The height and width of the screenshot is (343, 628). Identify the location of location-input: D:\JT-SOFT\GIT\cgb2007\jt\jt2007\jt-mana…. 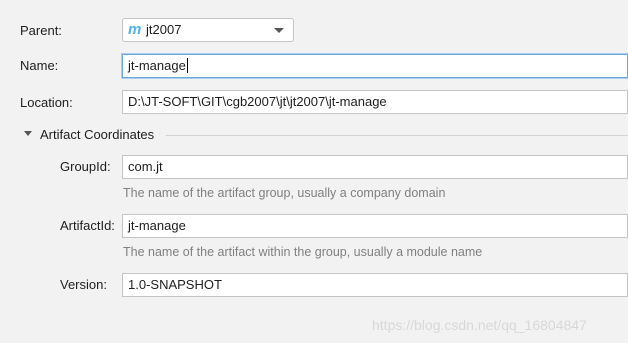
(375, 102).